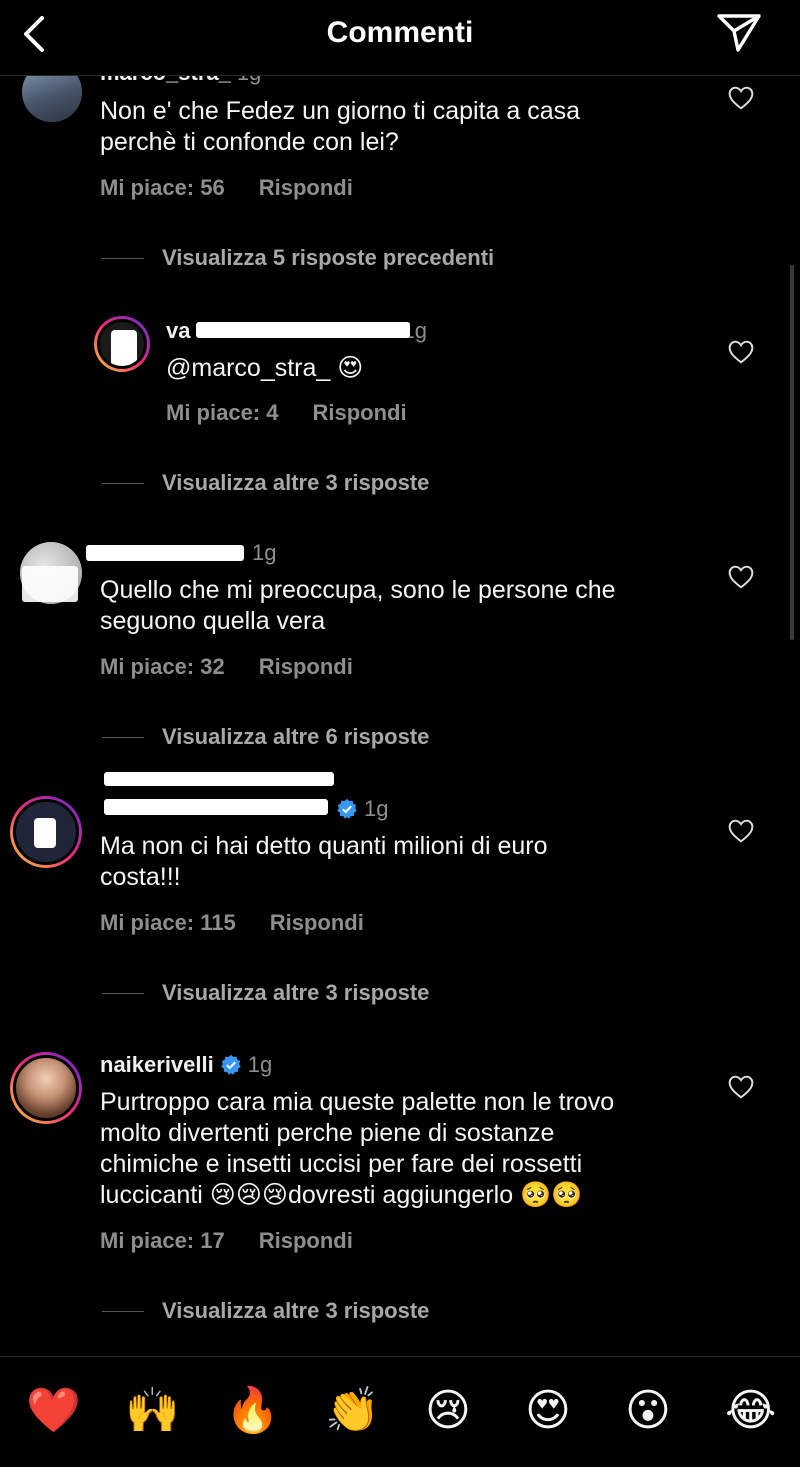 The height and width of the screenshot is (1467, 800). What do you see at coordinates (648, 1411) in the screenshot?
I see `surprised-emoji-button: 😮` at bounding box center [648, 1411].